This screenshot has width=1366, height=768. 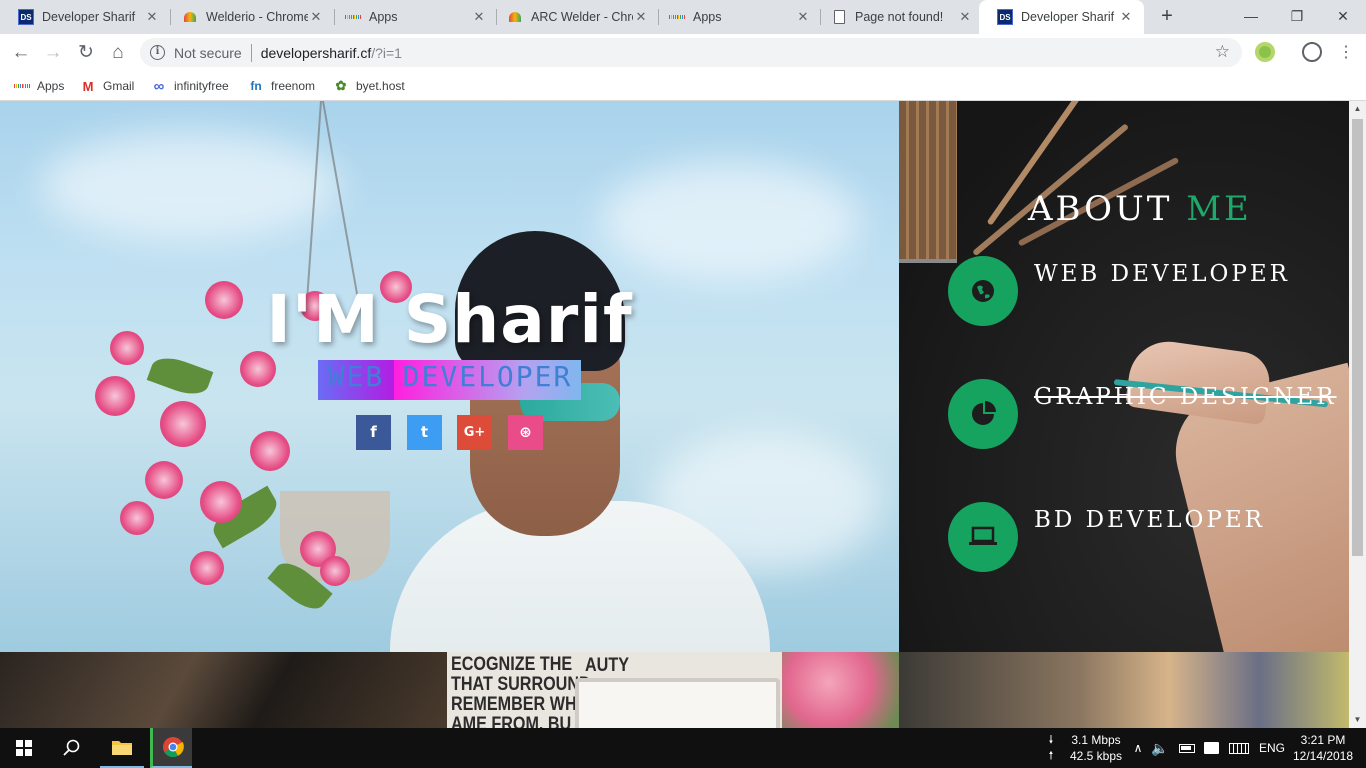 What do you see at coordinates (1323, 740) in the screenshot?
I see `clock-time: 3:21 PM` at bounding box center [1323, 740].